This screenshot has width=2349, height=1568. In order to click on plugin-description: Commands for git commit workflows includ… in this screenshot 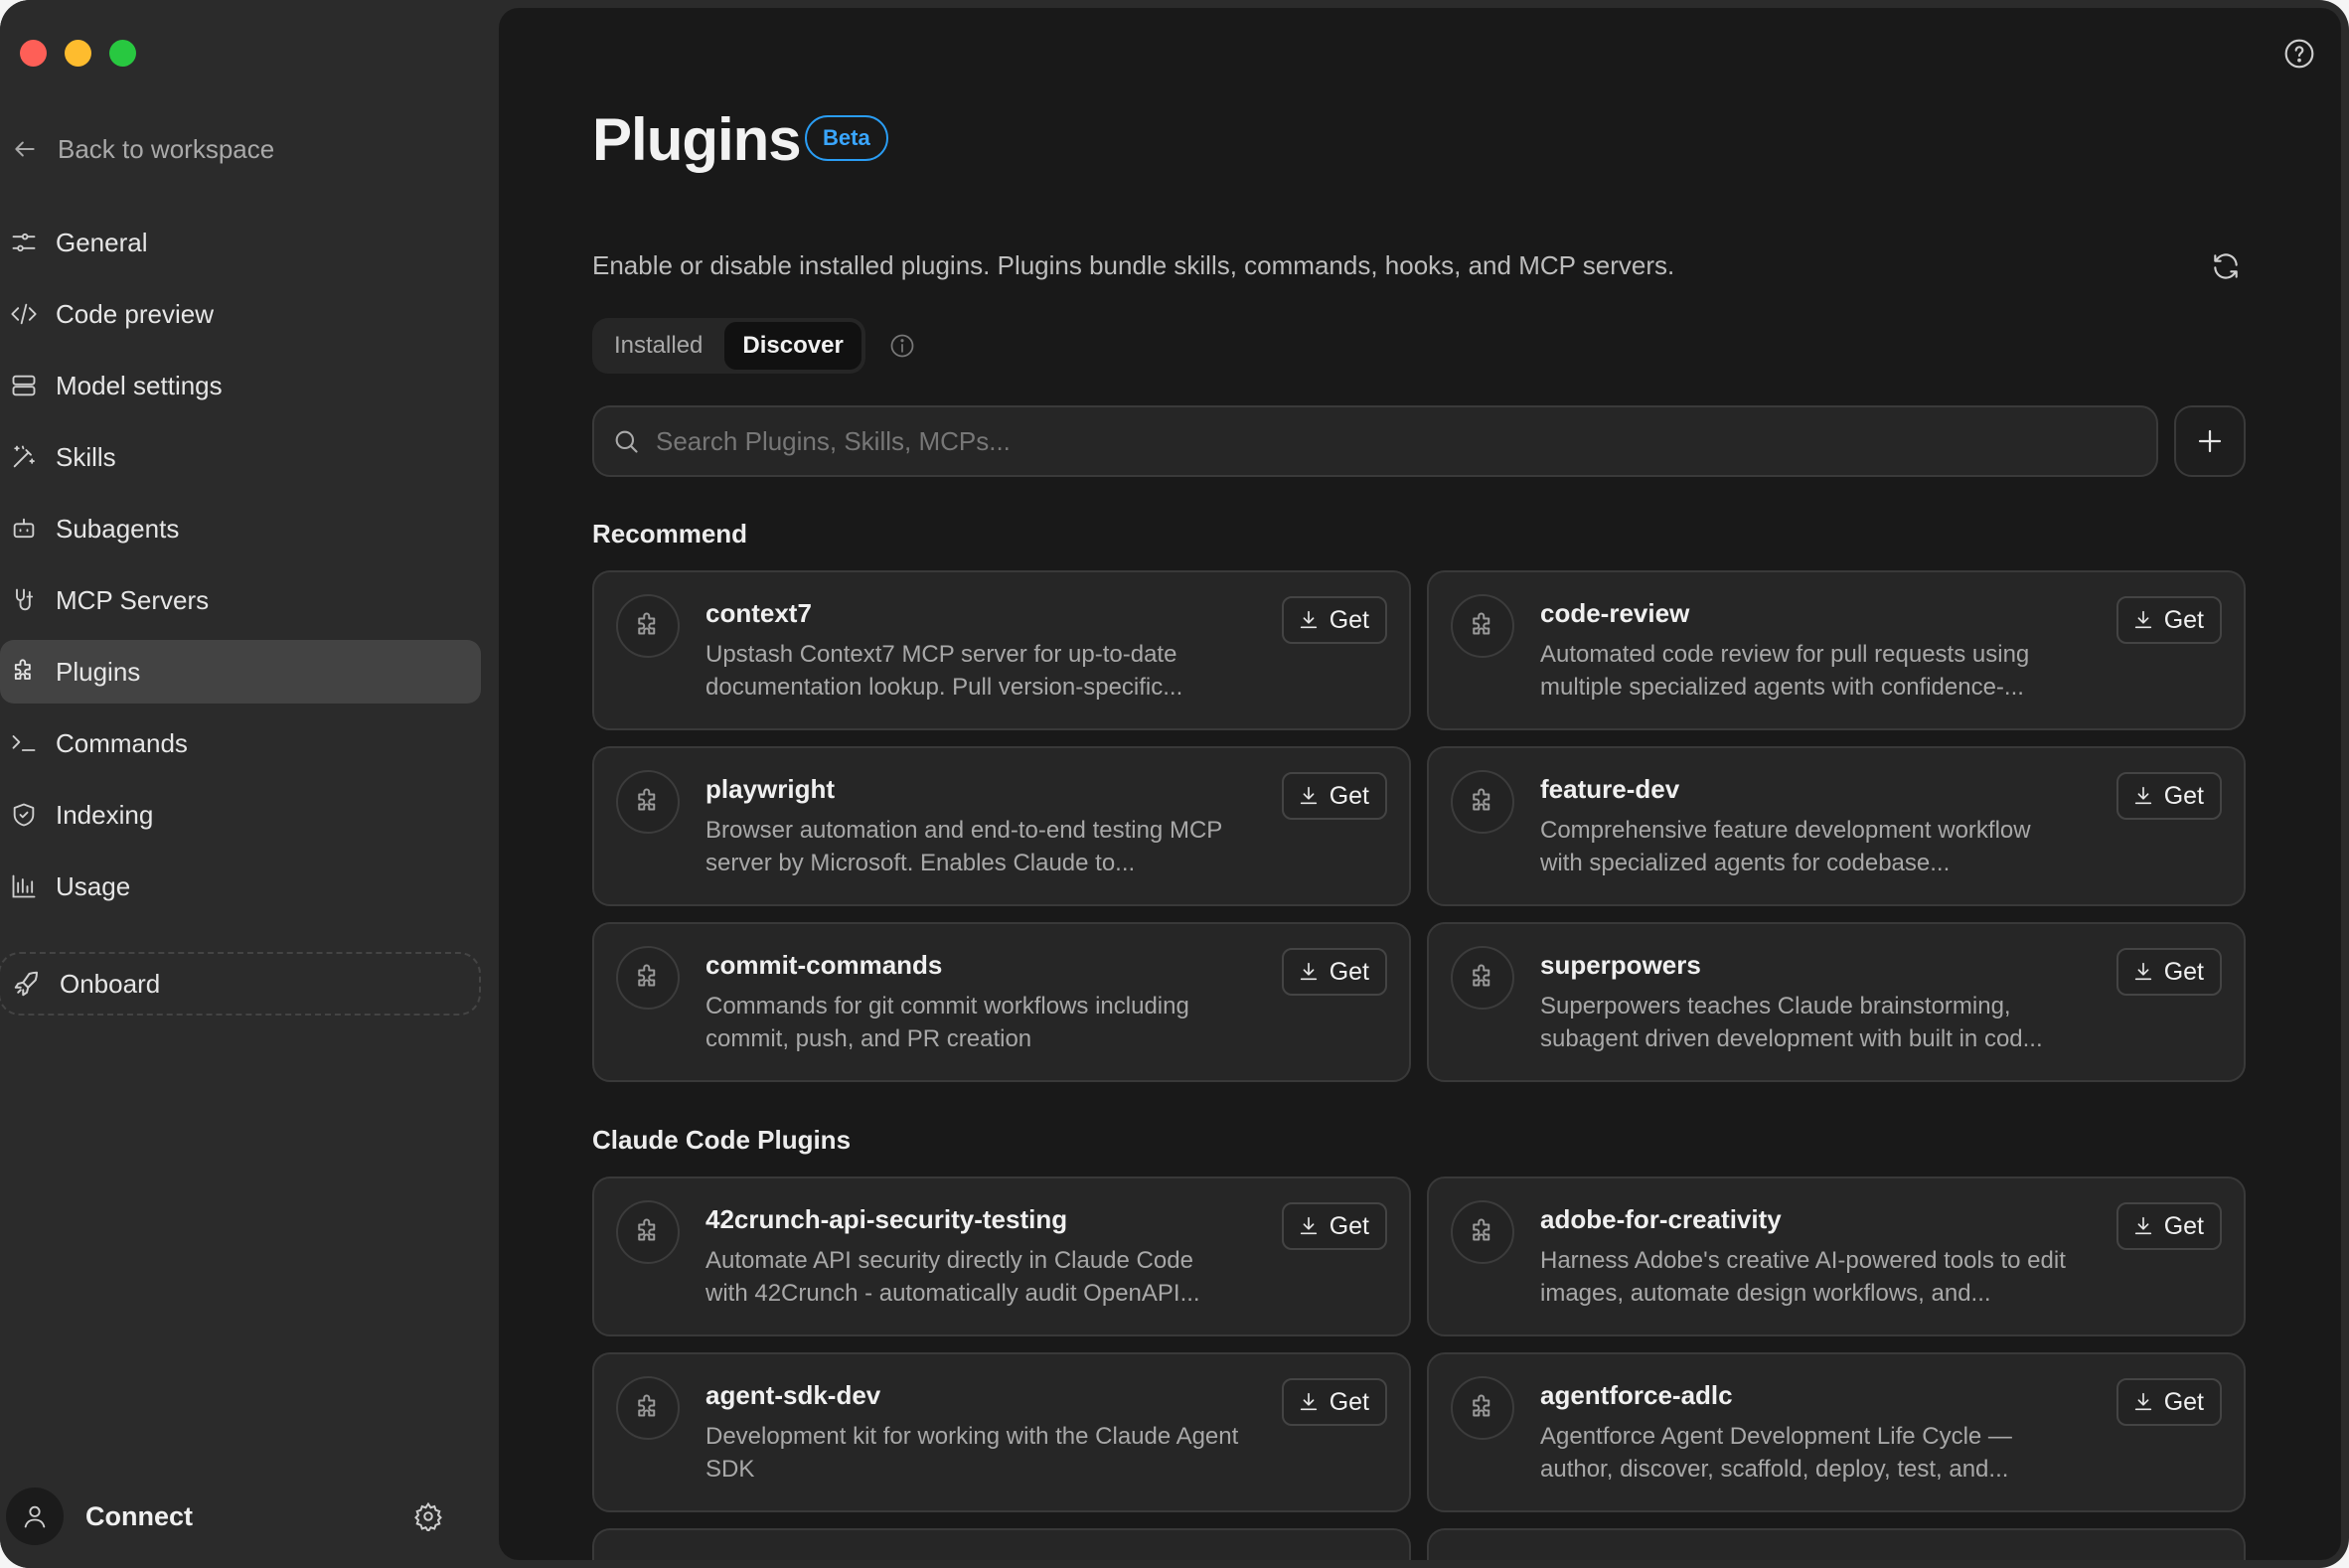, I will do `click(947, 1023)`.